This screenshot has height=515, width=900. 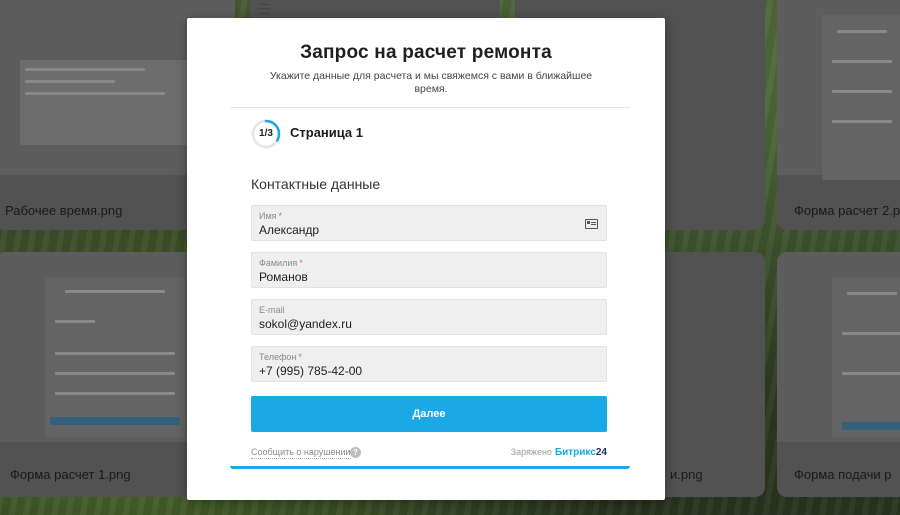 I want to click on field-label: E-mail, so click(x=272, y=310).